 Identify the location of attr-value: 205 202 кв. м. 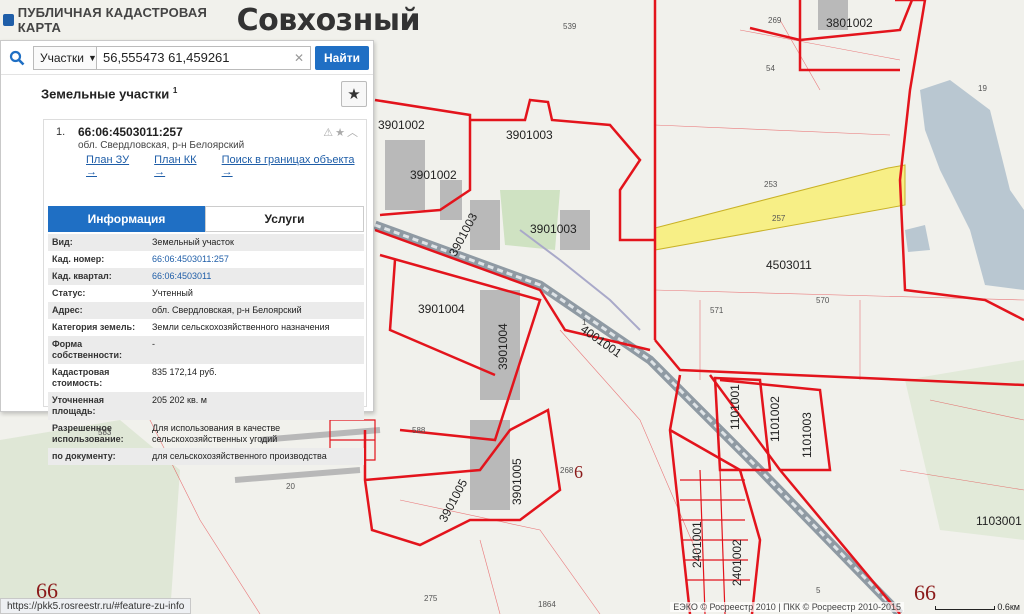
(256, 406).